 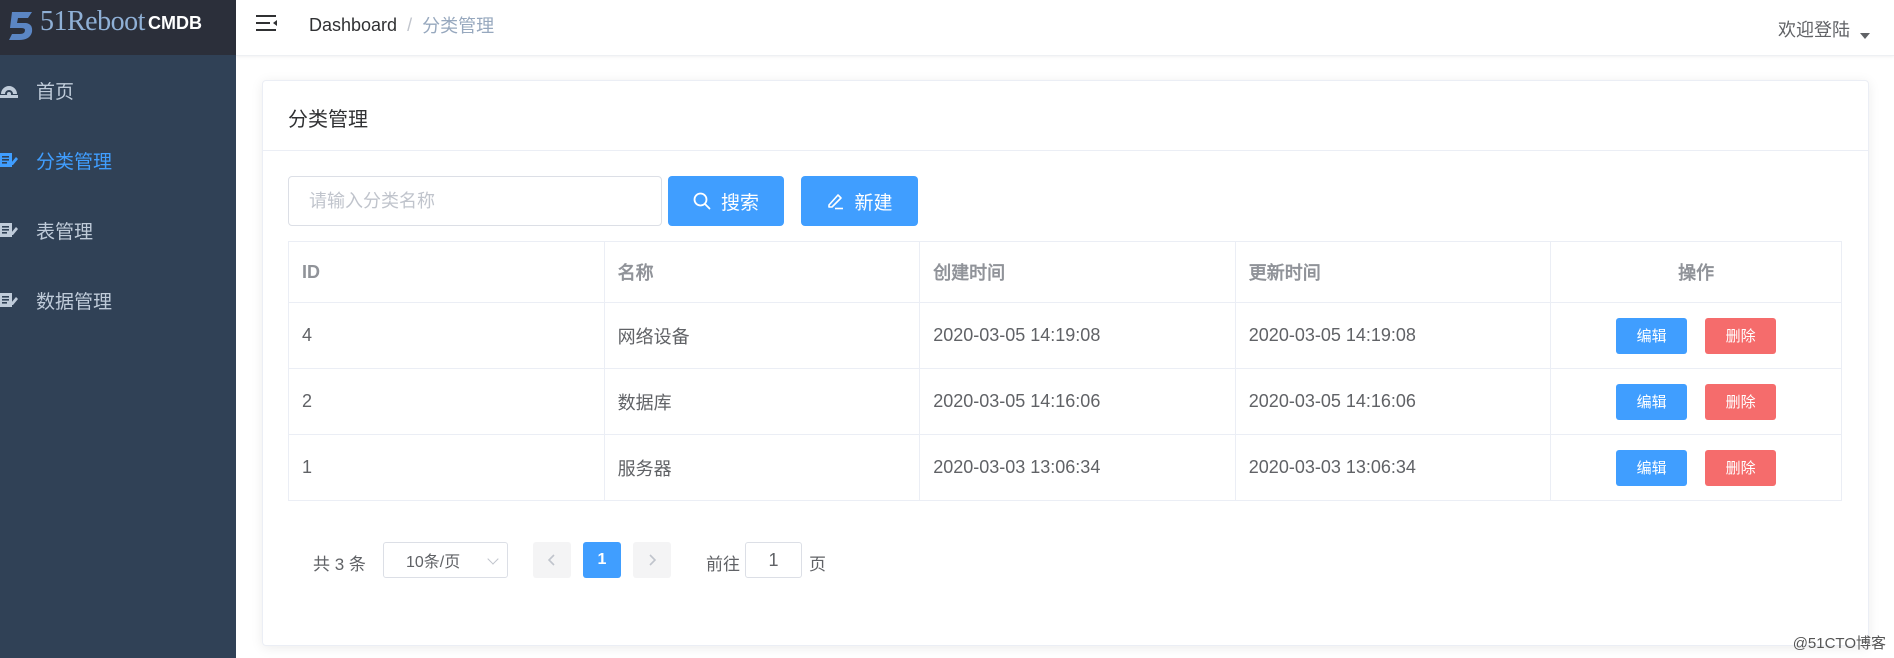 I want to click on logo-bar: 51Reboot CMDB, so click(x=118, y=27).